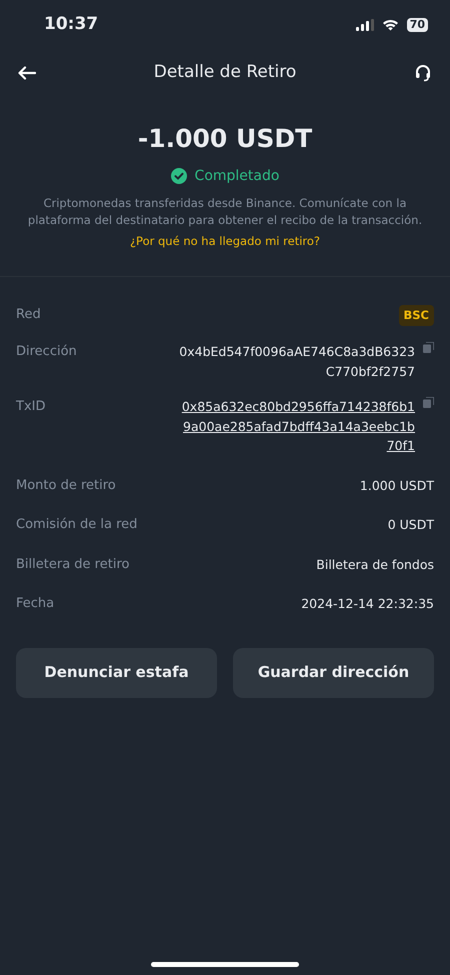  What do you see at coordinates (66, 485) in the screenshot?
I see `detail-label: Monto de retiro` at bounding box center [66, 485].